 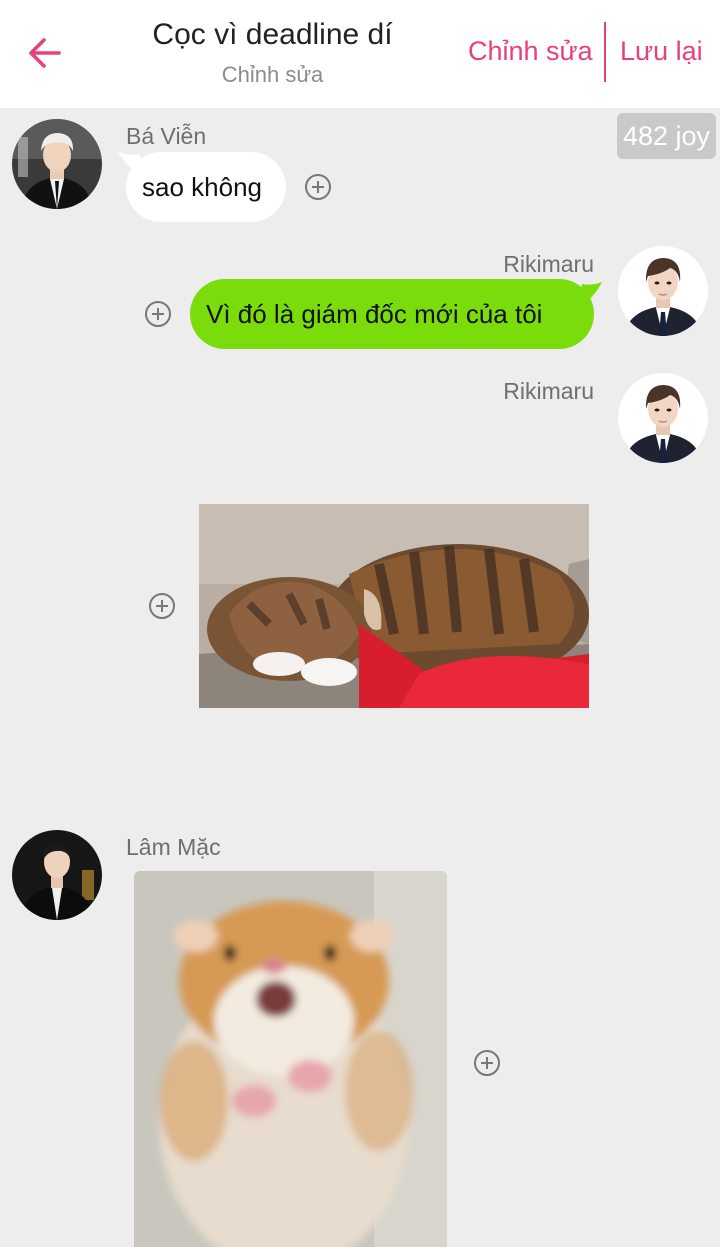 What do you see at coordinates (272, 34) in the screenshot?
I see `page-title: Cọc vì deadline dí` at bounding box center [272, 34].